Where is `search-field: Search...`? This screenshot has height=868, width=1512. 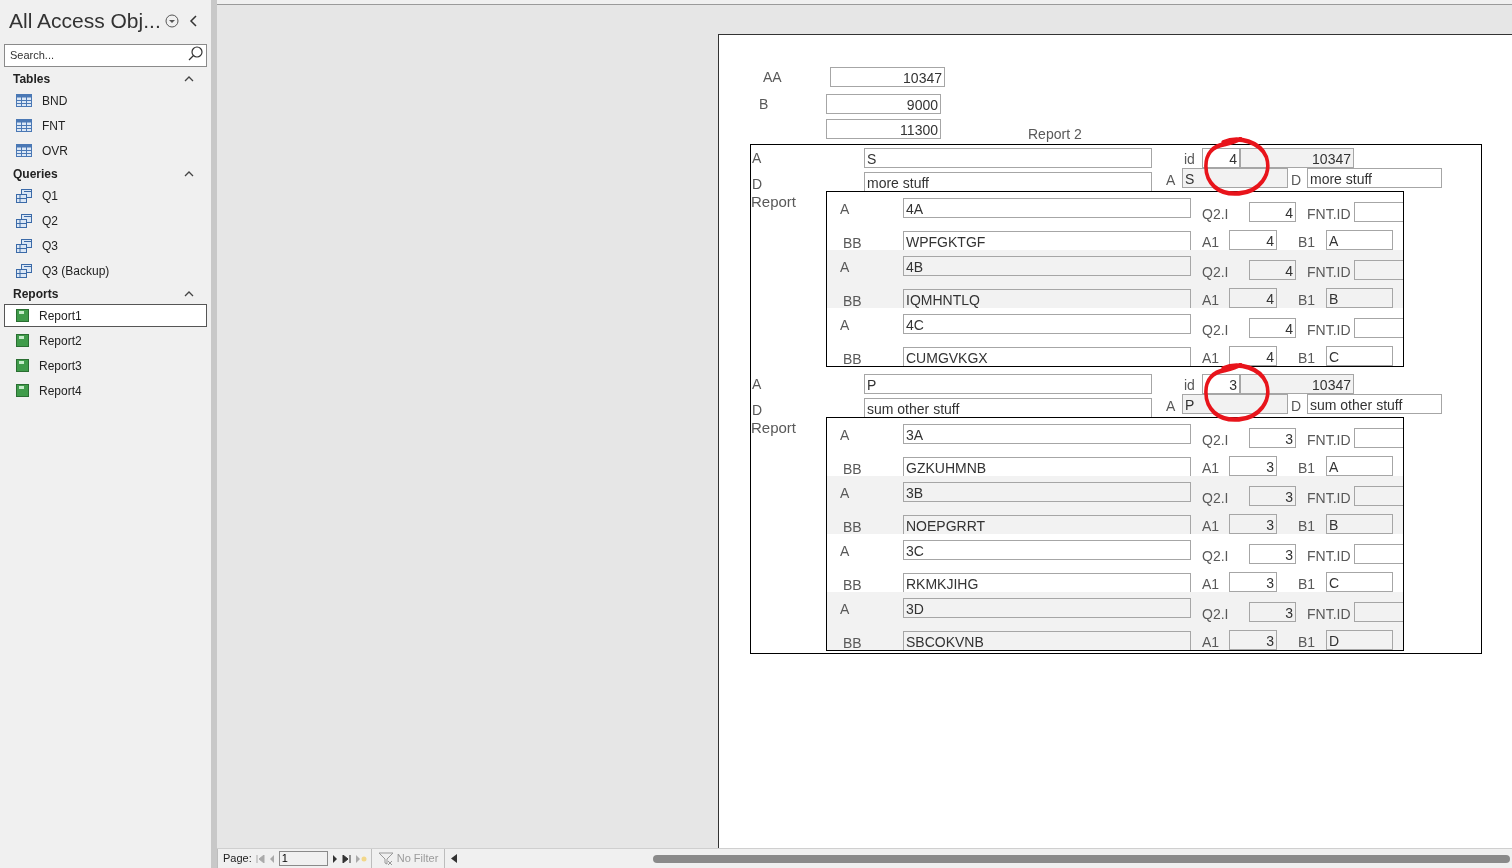
search-field: Search... is located at coordinates (105, 55).